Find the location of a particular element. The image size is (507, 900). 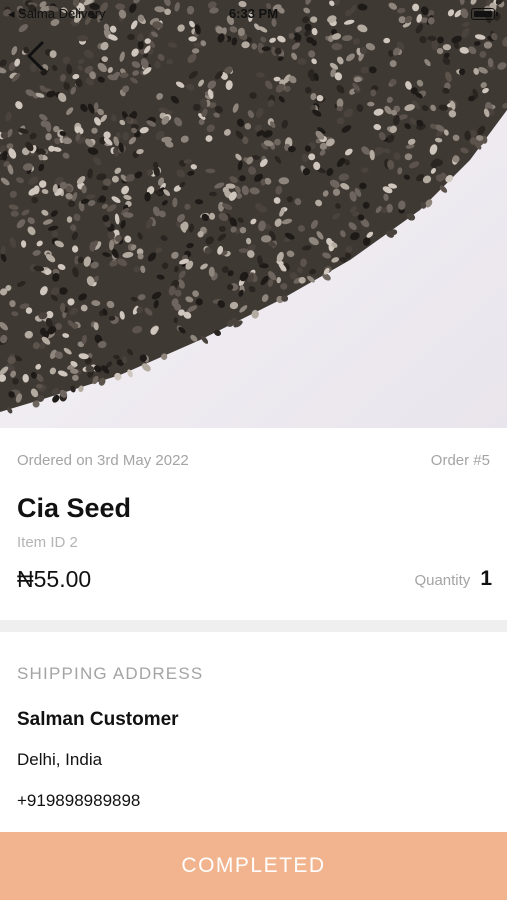

clock: 6:33 PM is located at coordinates (253, 13).